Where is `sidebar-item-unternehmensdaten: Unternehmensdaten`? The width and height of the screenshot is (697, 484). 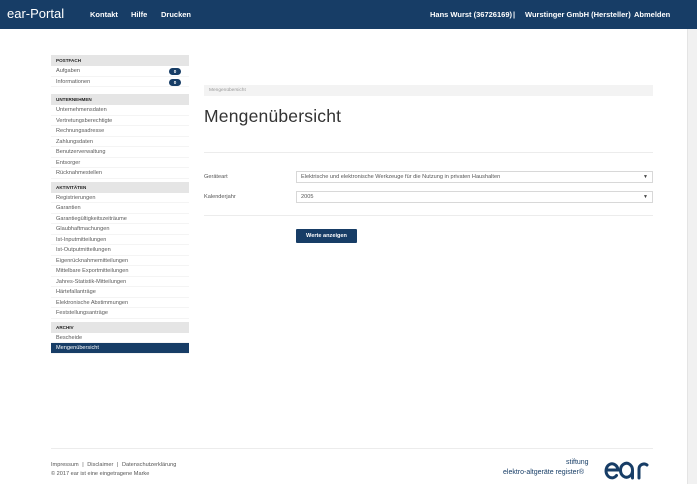 sidebar-item-unternehmensdaten: Unternehmensdaten is located at coordinates (120, 110).